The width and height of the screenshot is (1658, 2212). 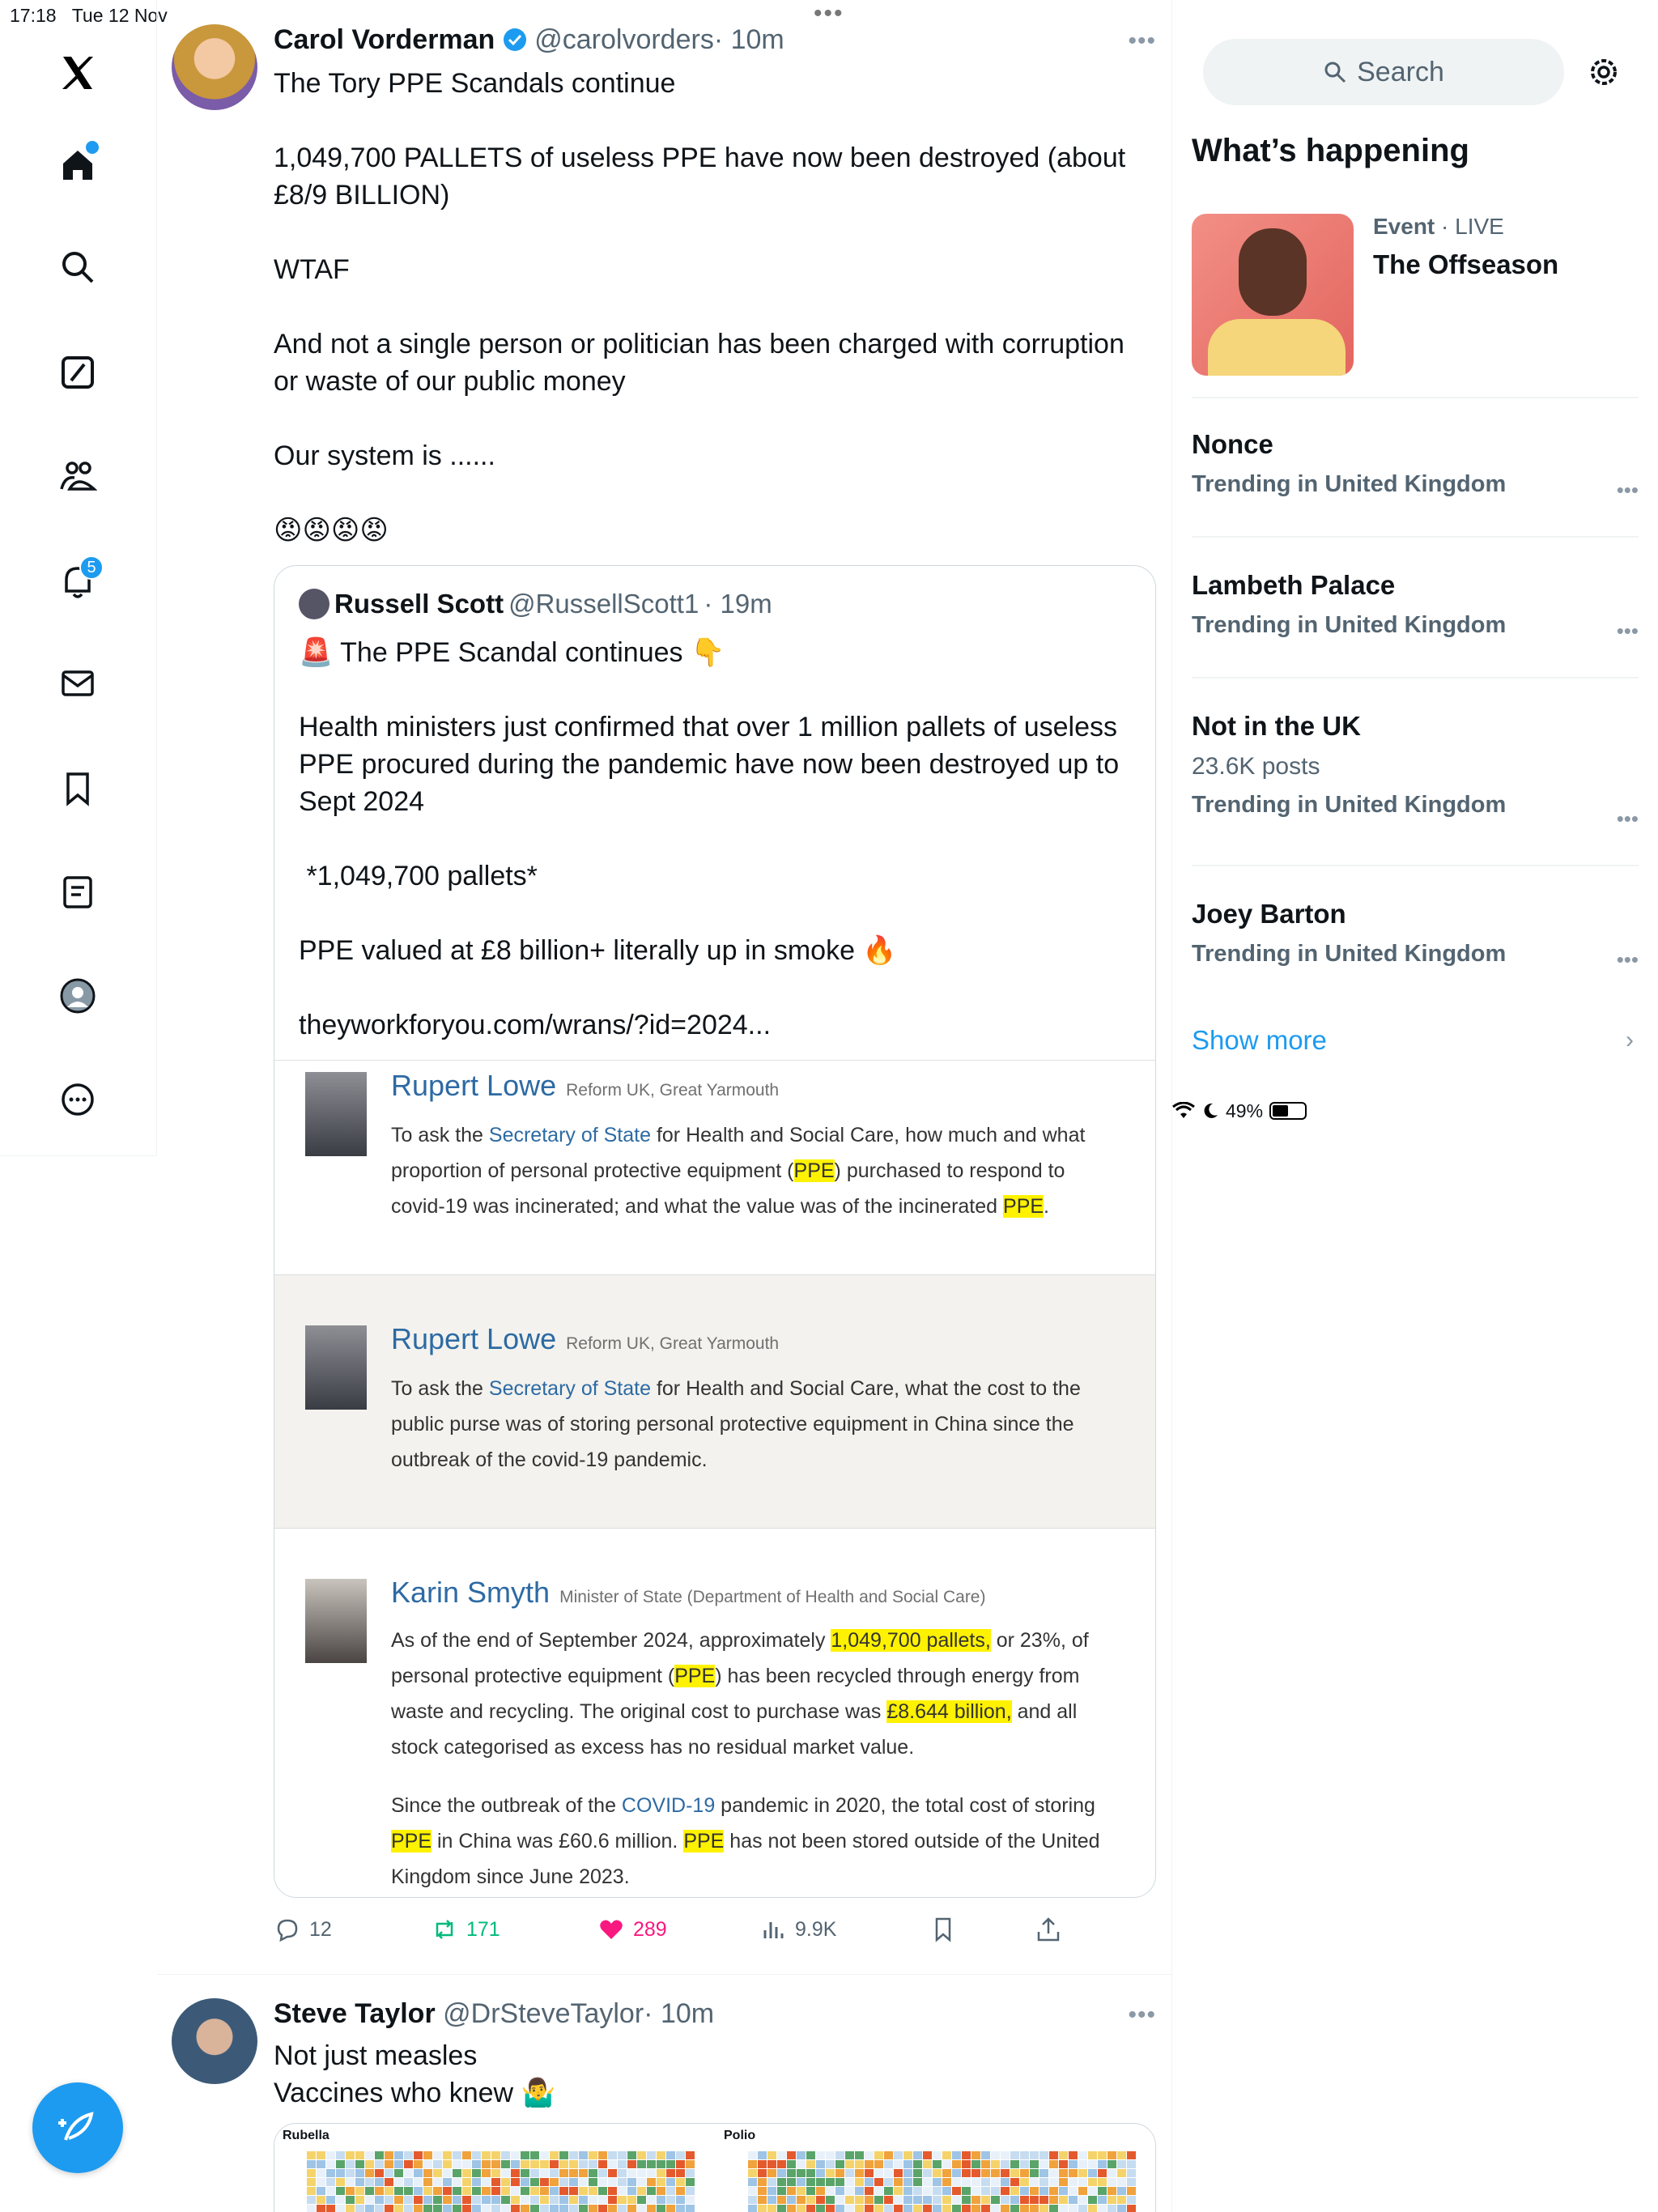 I want to click on grok-icon, so click(x=78, y=372).